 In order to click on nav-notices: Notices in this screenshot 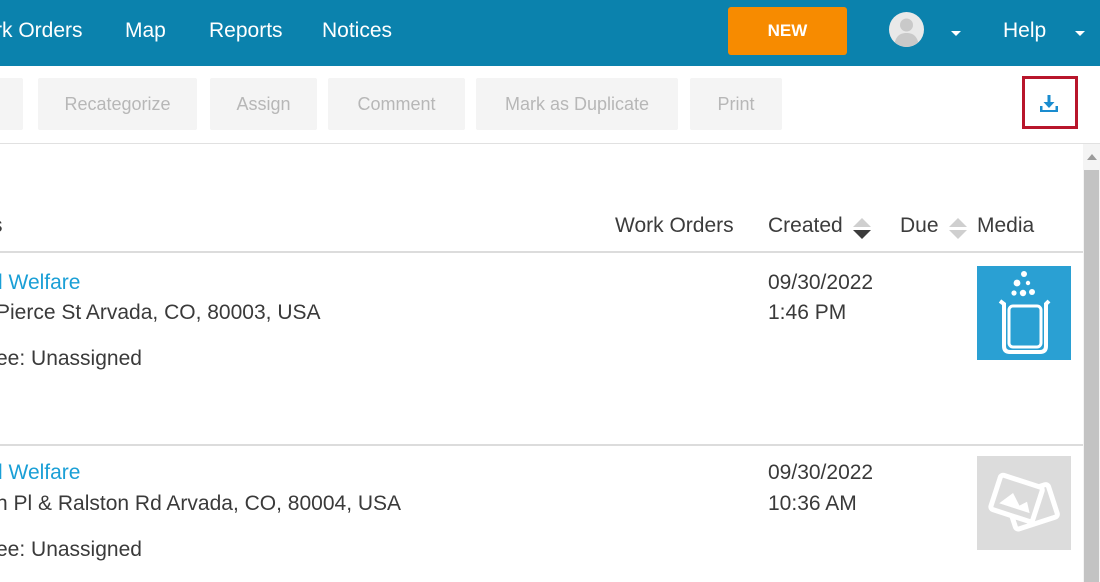, I will do `click(357, 31)`.